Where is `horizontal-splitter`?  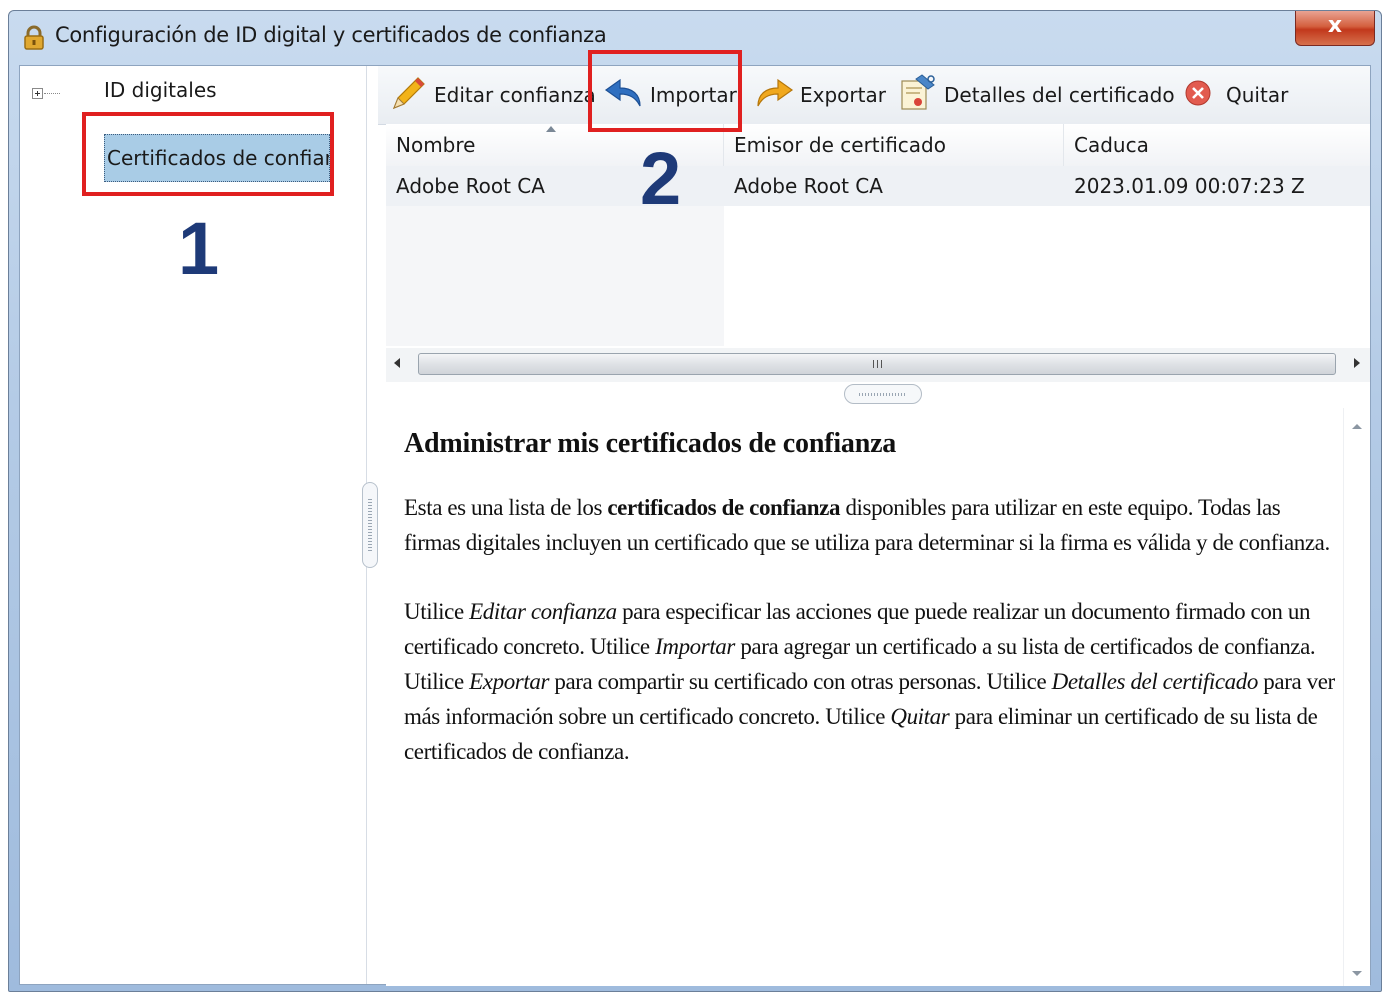 horizontal-splitter is located at coordinates (883, 394).